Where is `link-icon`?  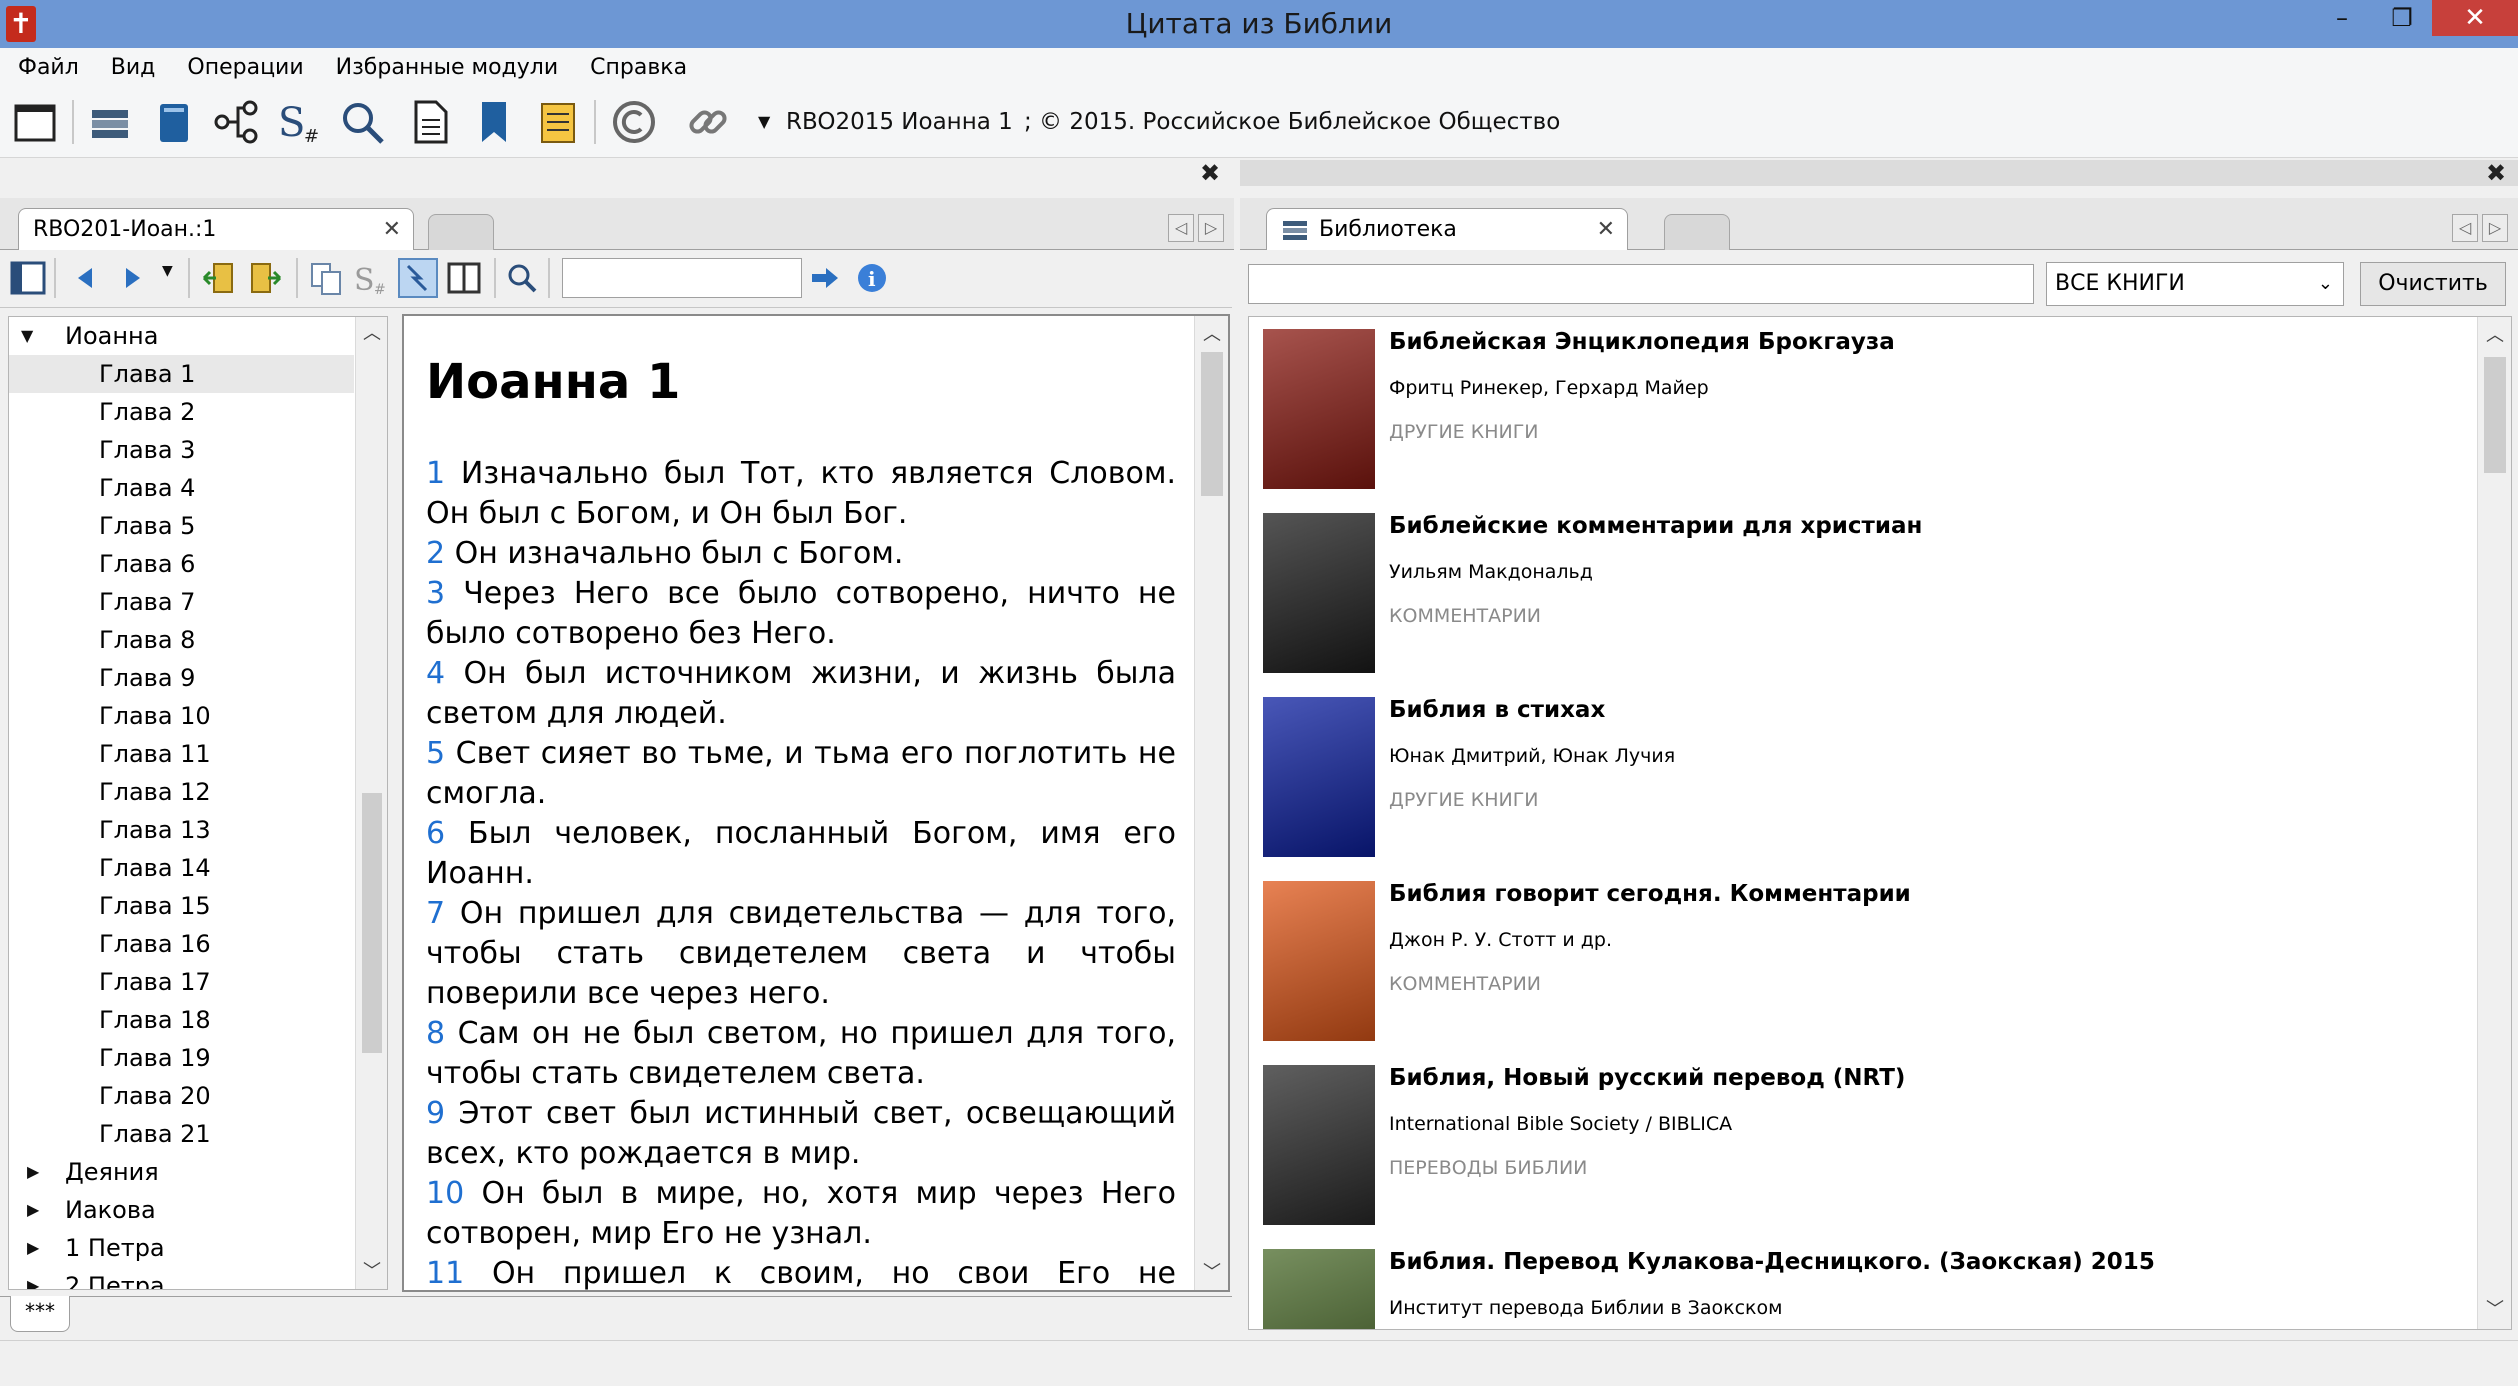
link-icon is located at coordinates (708, 122).